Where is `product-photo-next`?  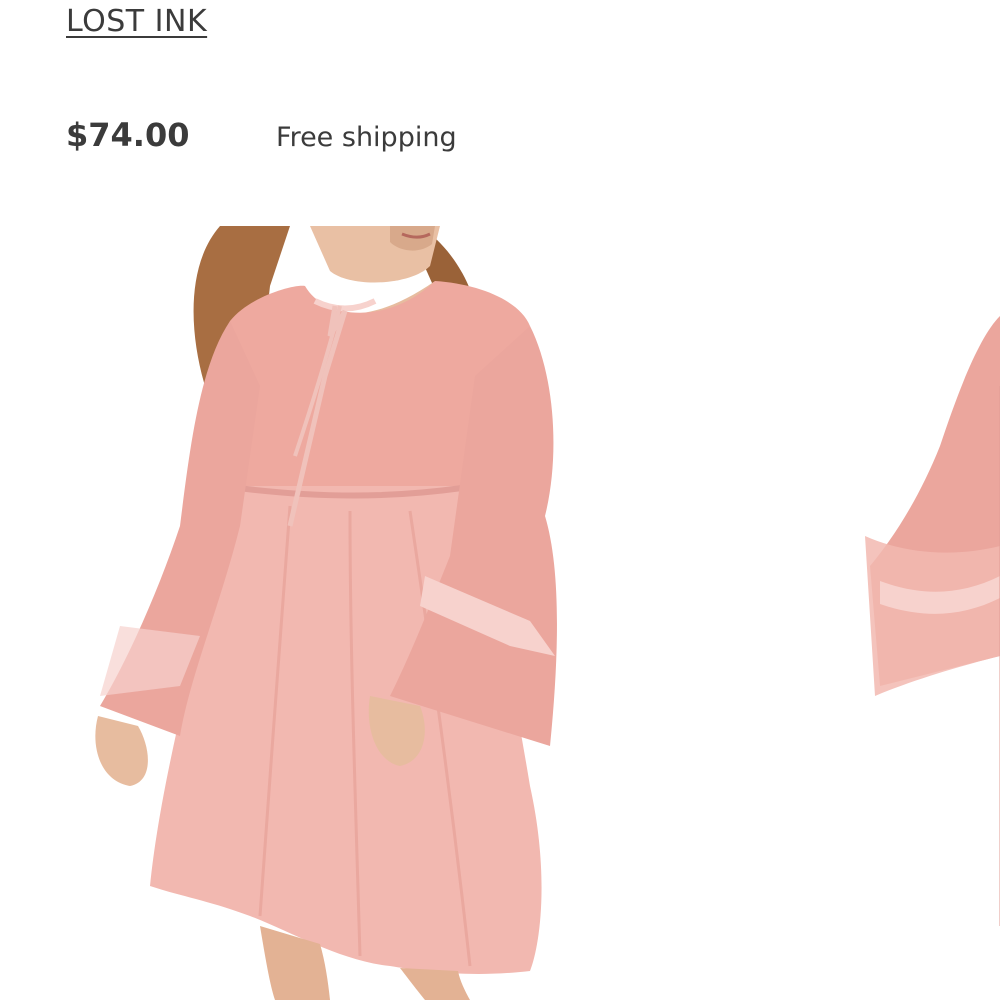 product-photo-next is located at coordinates (925, 613).